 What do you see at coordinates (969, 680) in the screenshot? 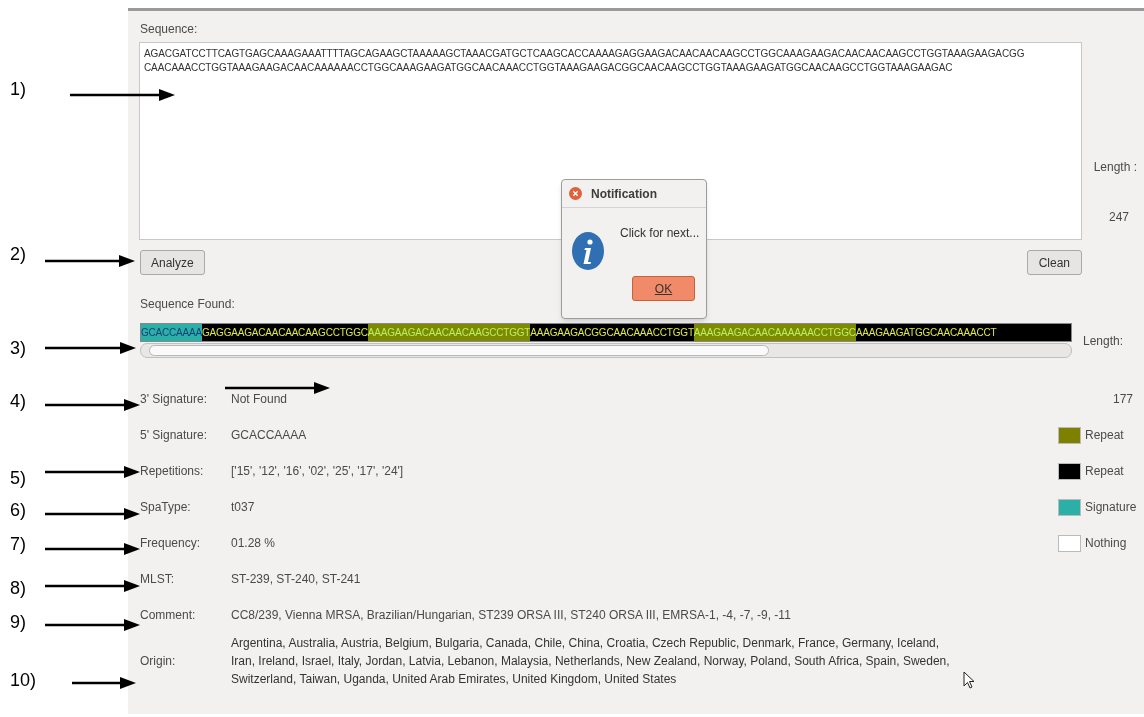
I see `mouse-pointer-icon` at bounding box center [969, 680].